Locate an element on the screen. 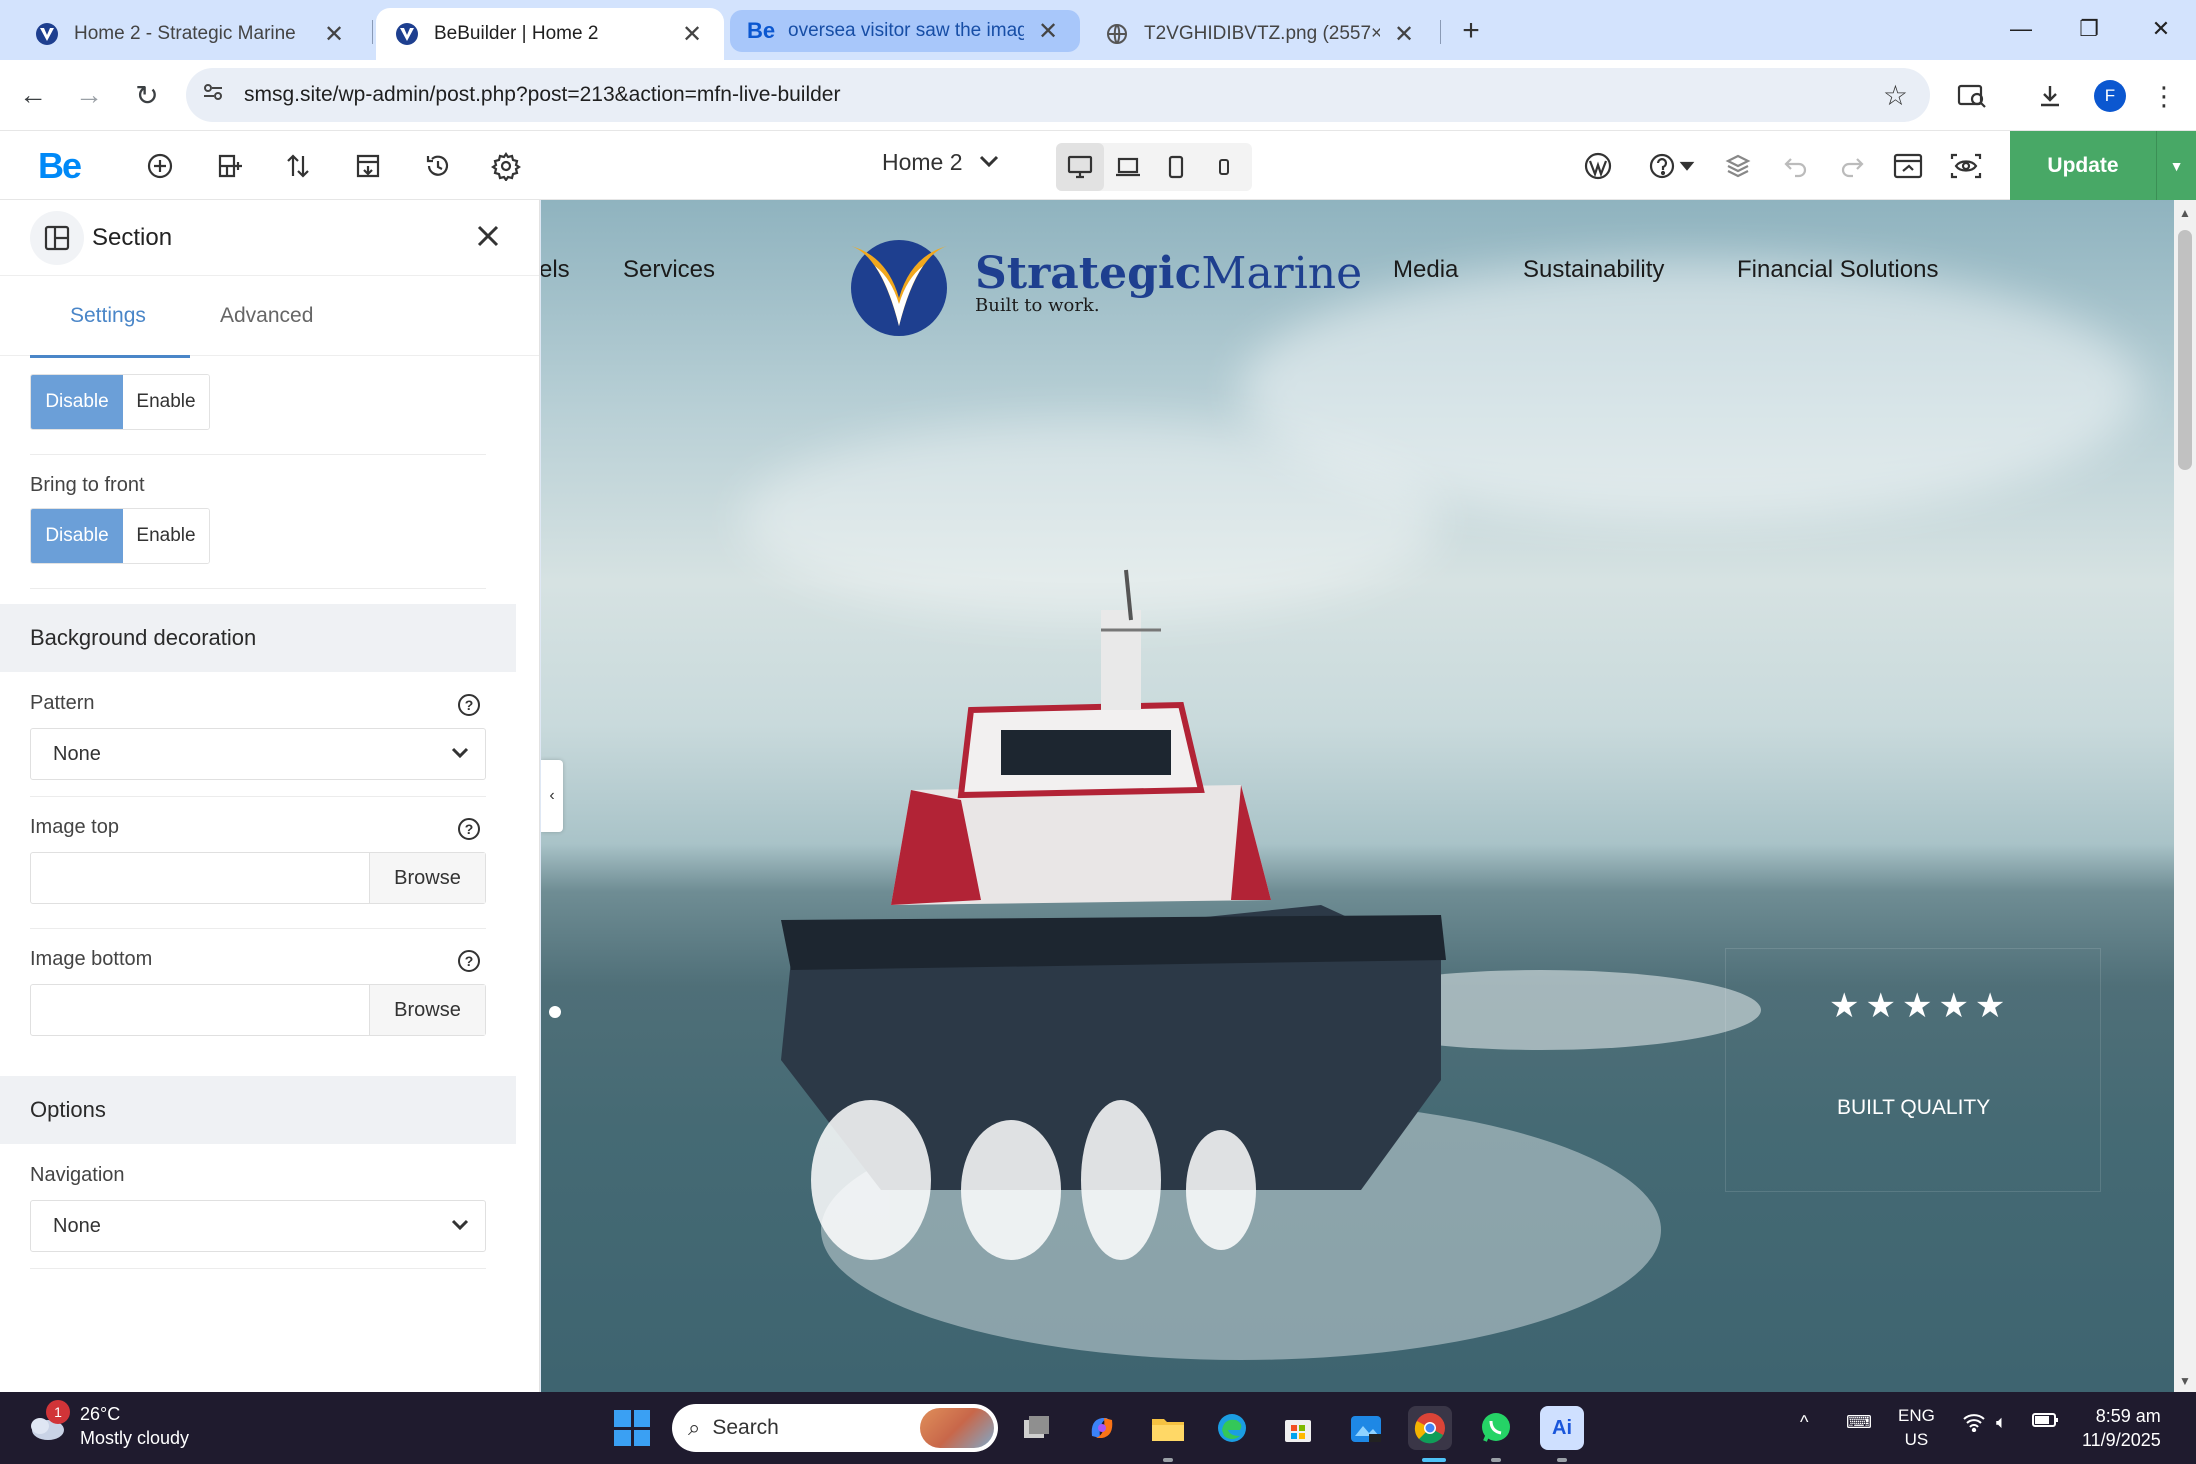 Image resolution: width=2196 pixels, height=1464 pixels. bookmark-star-icon: ☆ is located at coordinates (1895, 95).